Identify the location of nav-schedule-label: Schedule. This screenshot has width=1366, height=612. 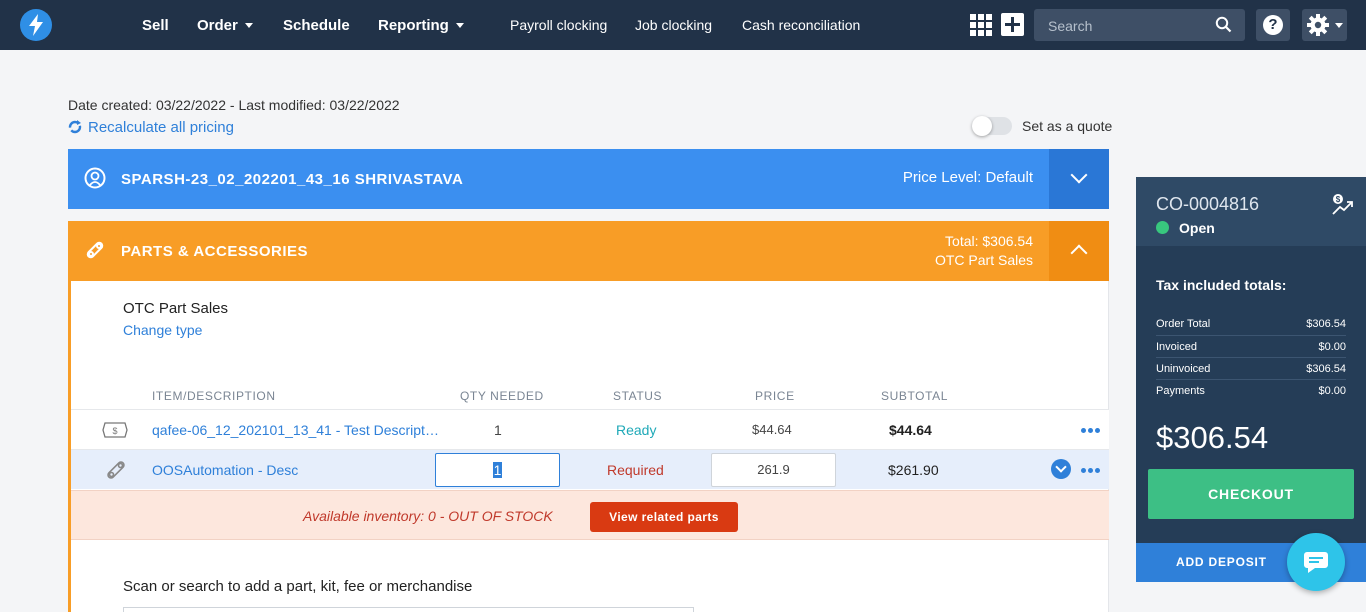
(316, 25).